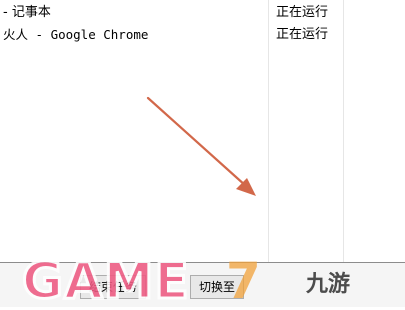  What do you see at coordinates (217, 287) in the screenshot?
I see `switch-to-button: 切换至` at bounding box center [217, 287].